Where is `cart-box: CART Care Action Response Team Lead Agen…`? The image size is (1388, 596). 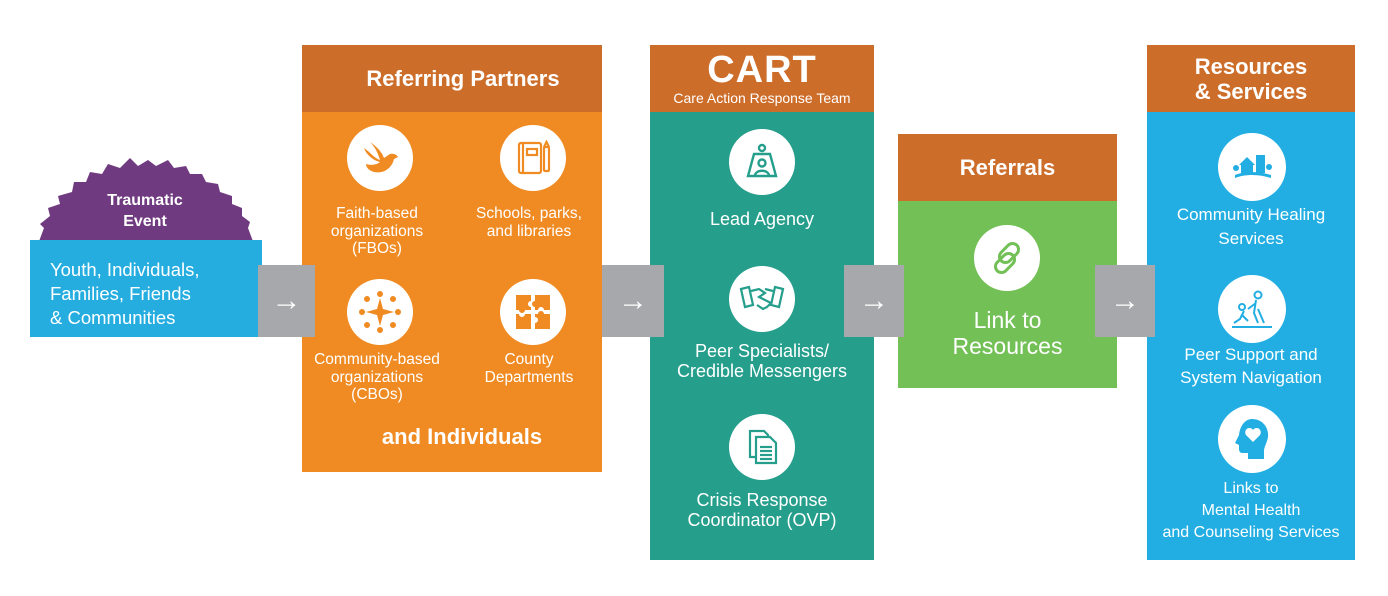
cart-box: CART Care Action Response Team Lead Agen… is located at coordinates (762, 302).